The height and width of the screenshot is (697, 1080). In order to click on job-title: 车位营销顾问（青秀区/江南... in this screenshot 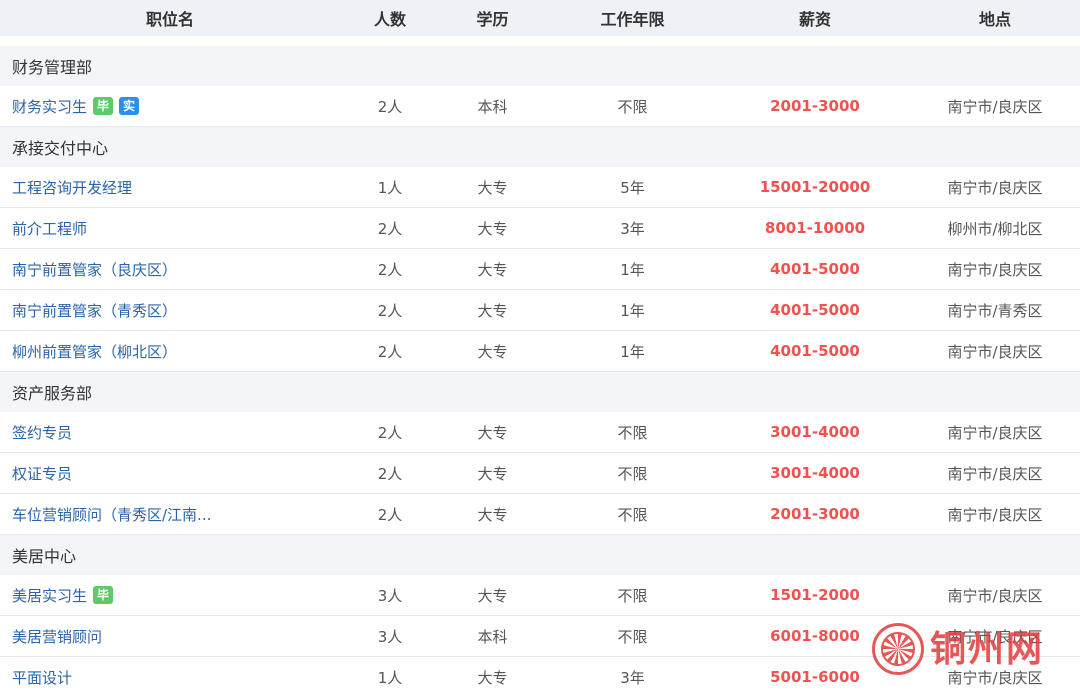, I will do `click(112, 514)`.